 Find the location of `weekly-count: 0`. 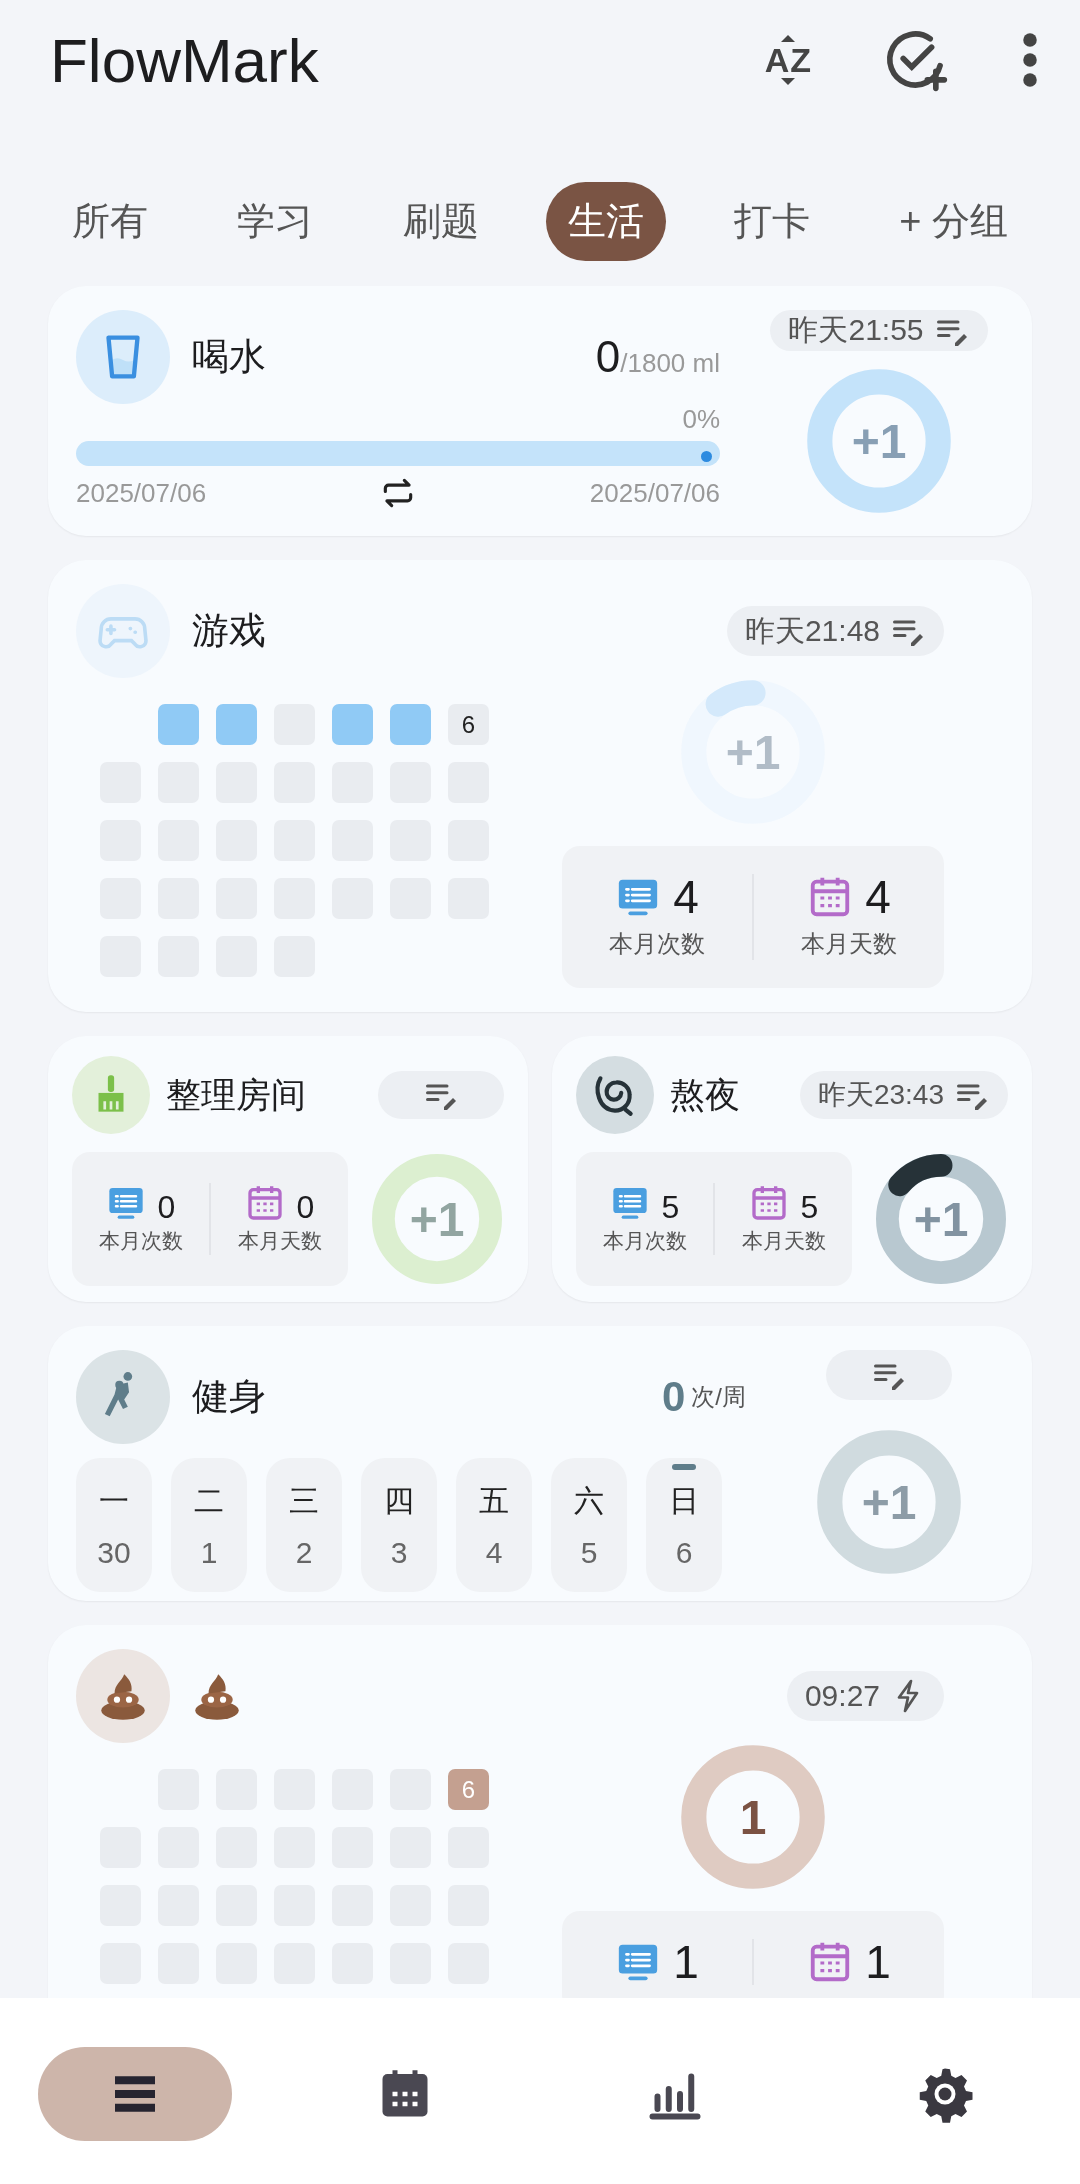

weekly-count: 0 is located at coordinates (673, 1397).